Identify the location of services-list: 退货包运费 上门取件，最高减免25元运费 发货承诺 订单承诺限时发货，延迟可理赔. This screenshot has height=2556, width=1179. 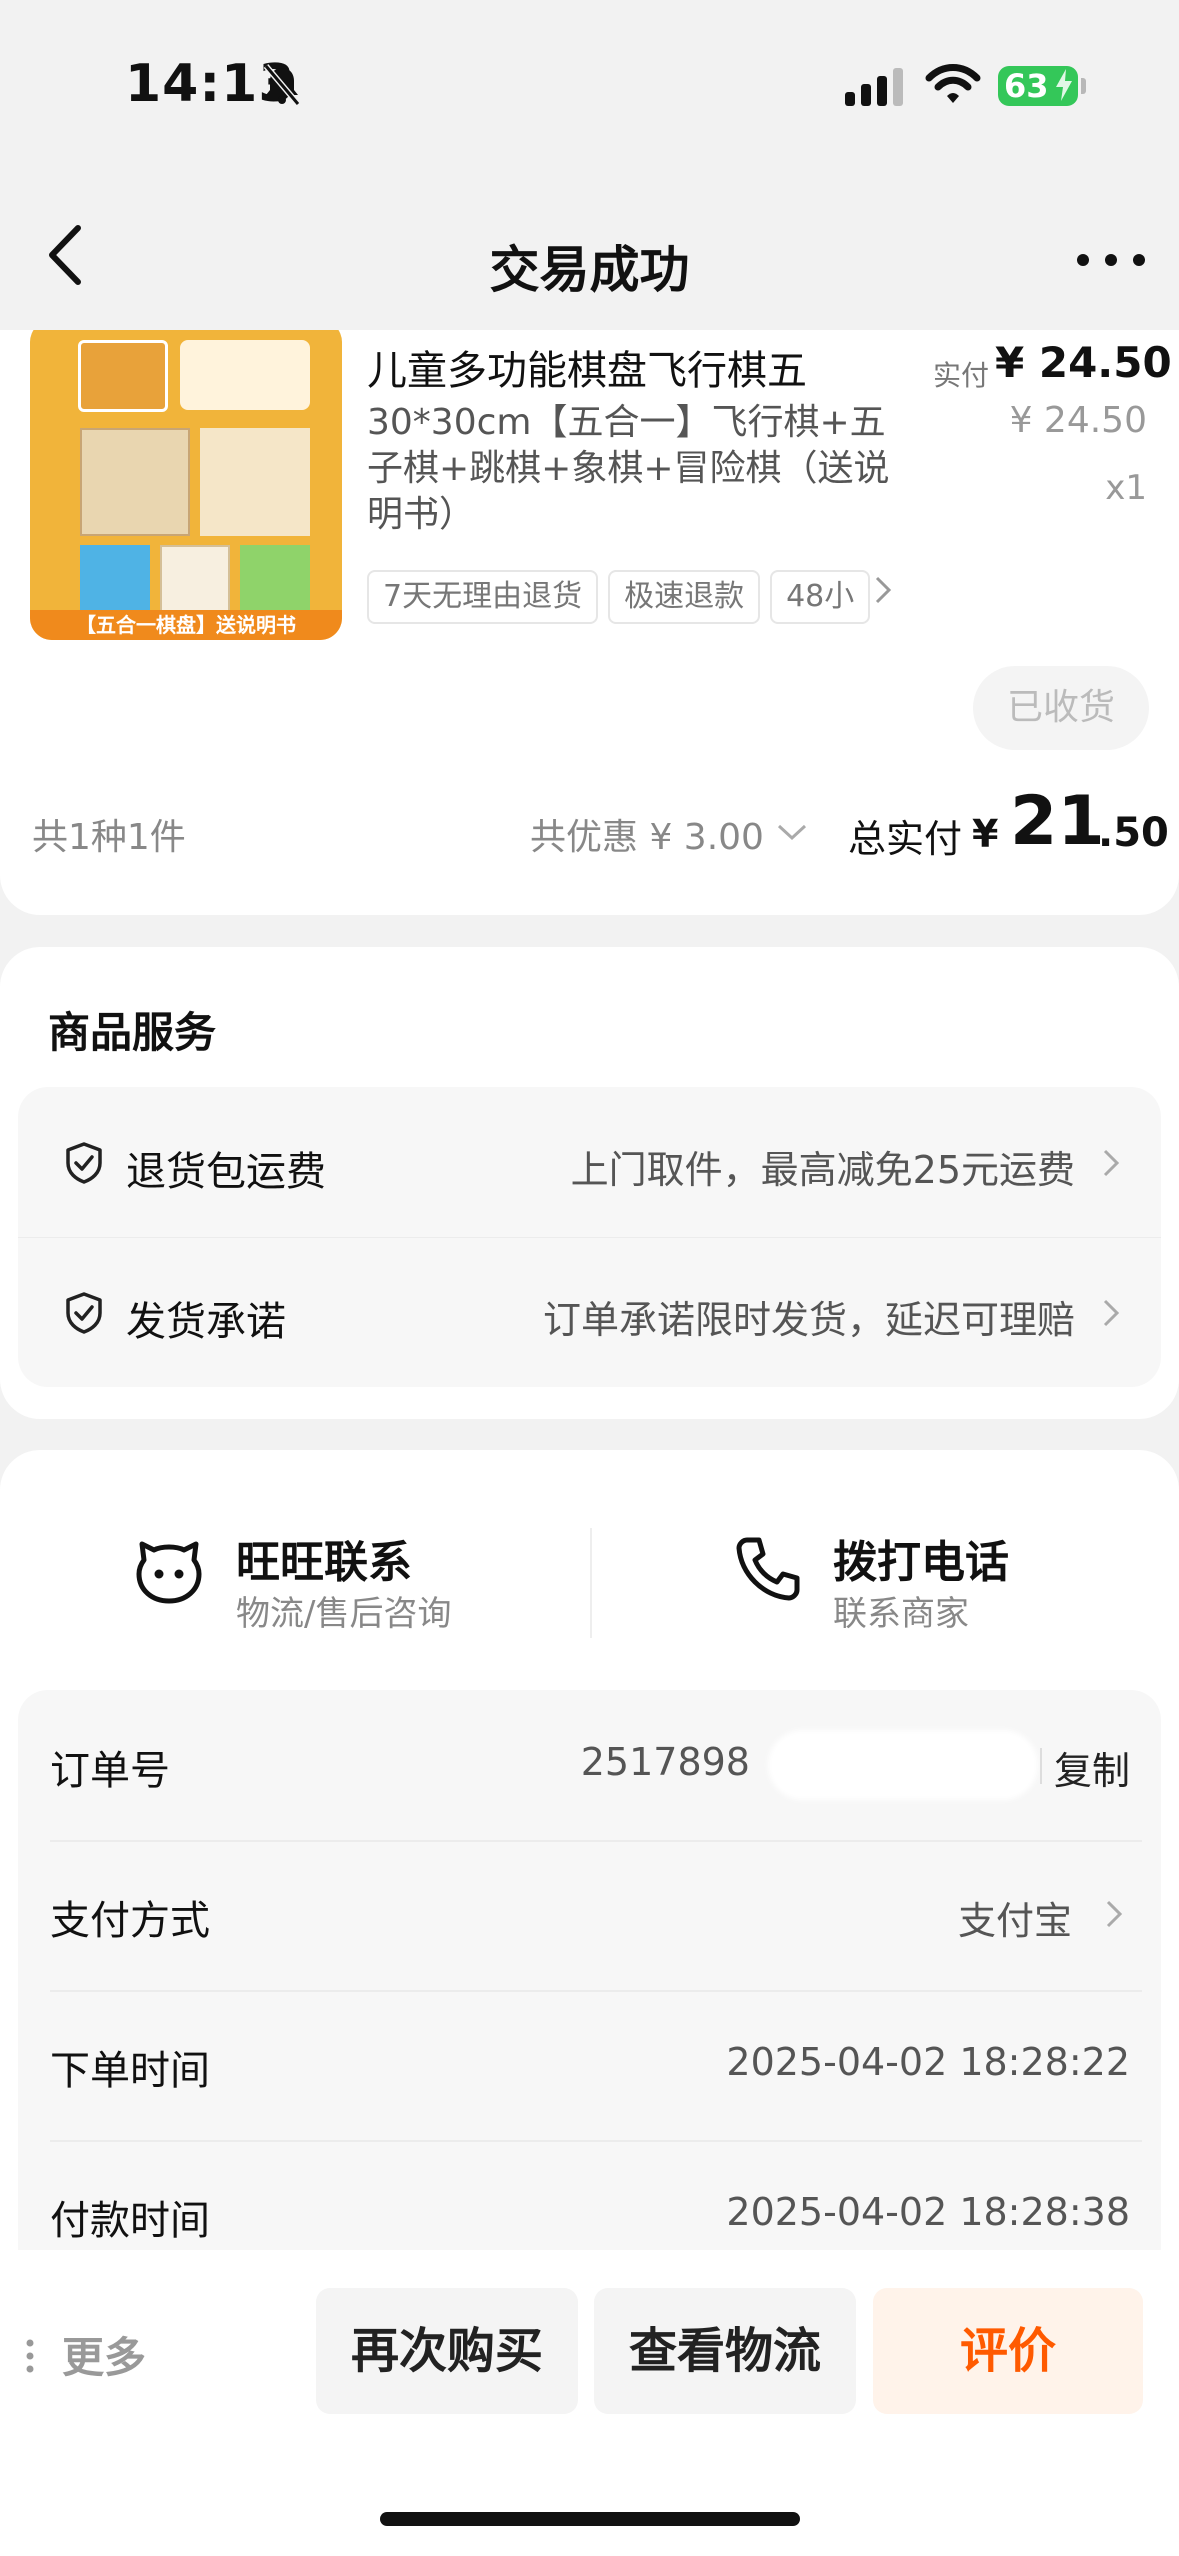
(589, 1237).